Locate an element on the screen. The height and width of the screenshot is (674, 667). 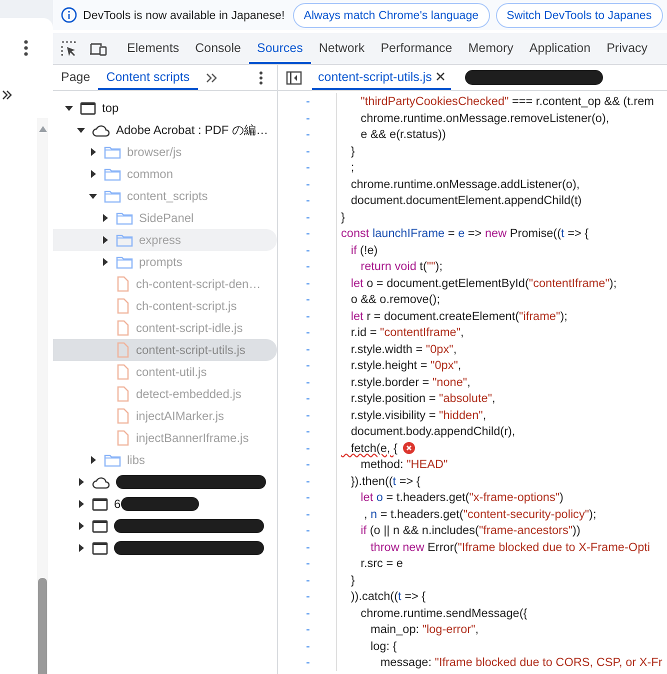
cloud-icon is located at coordinates (101, 130).